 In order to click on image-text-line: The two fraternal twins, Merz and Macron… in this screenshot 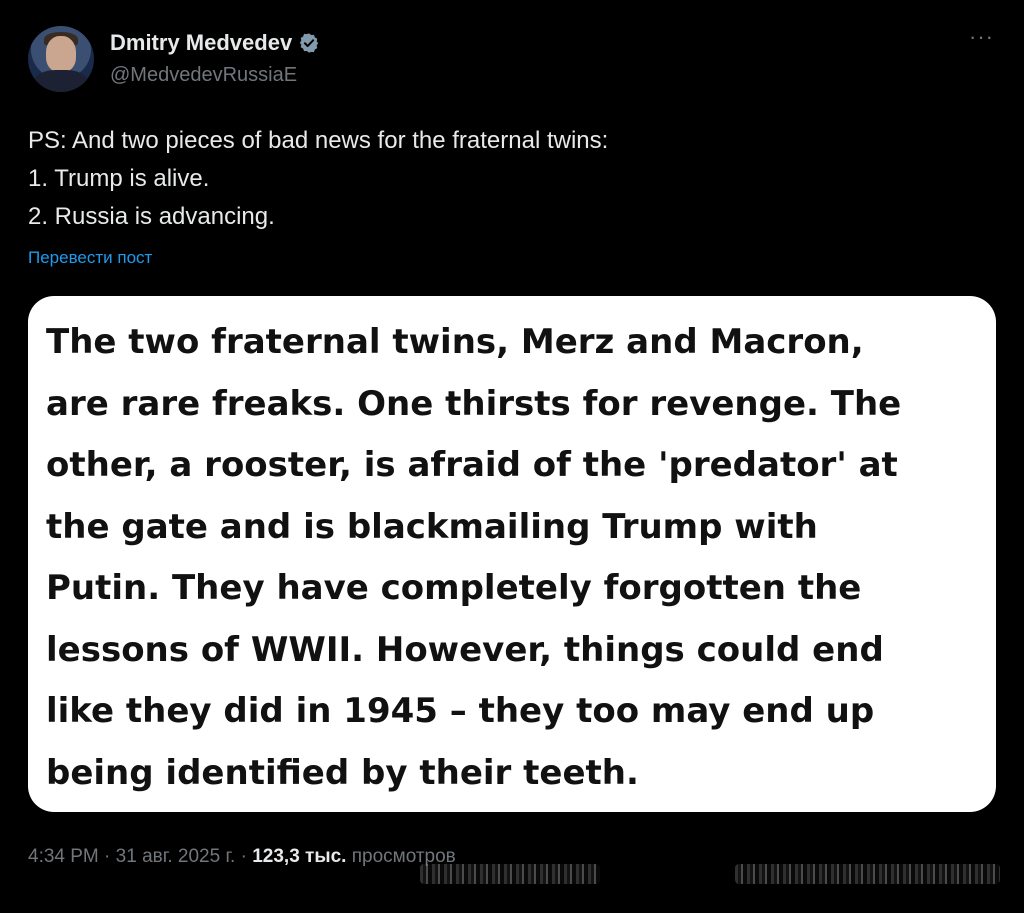, I will do `click(455, 342)`.